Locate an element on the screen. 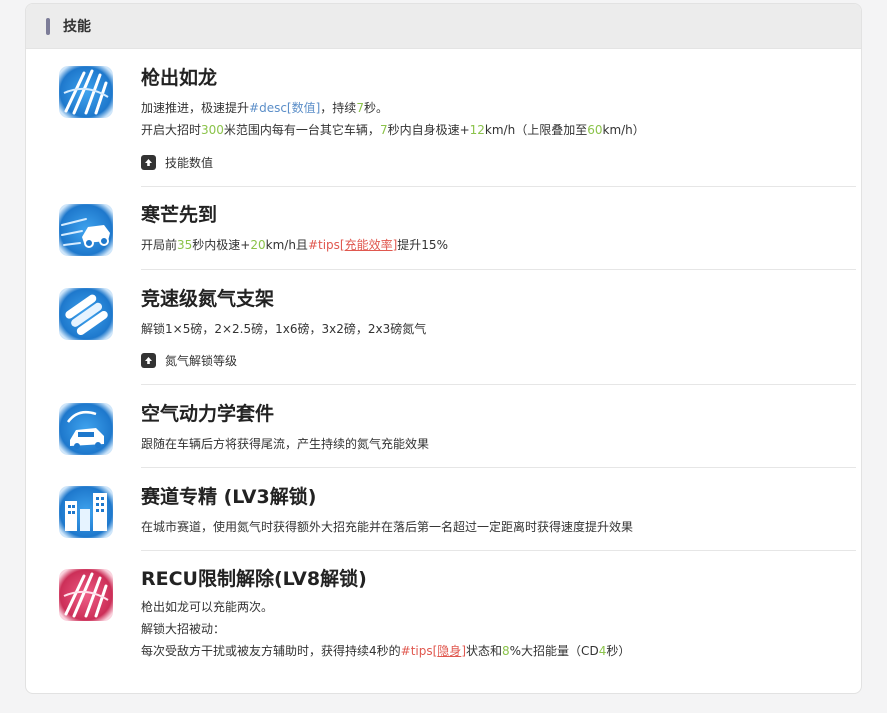 This screenshot has width=887, height=713. skill-description: 枪出如龙可以充能两次。 is located at coordinates (207, 607).